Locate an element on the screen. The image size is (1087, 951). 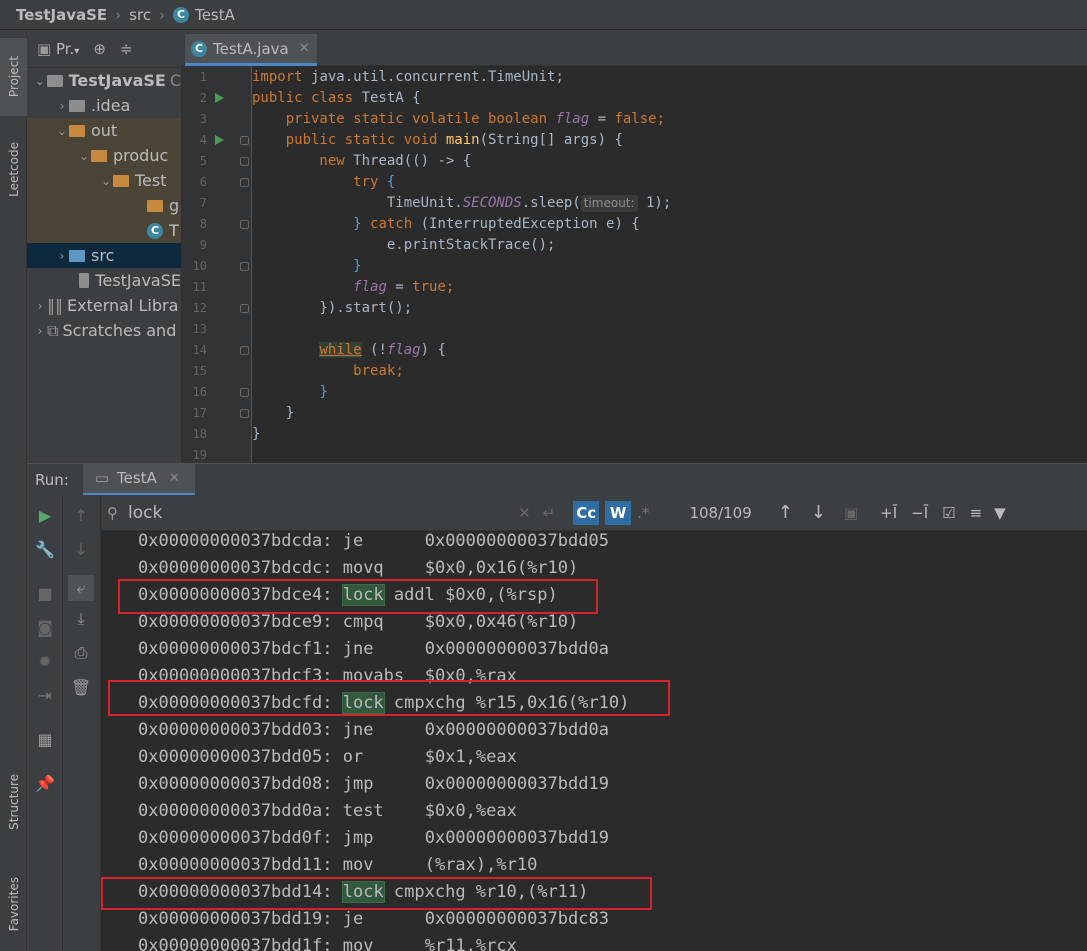
scroll-to-end-icon: ⤓ is located at coordinates (81, 619).